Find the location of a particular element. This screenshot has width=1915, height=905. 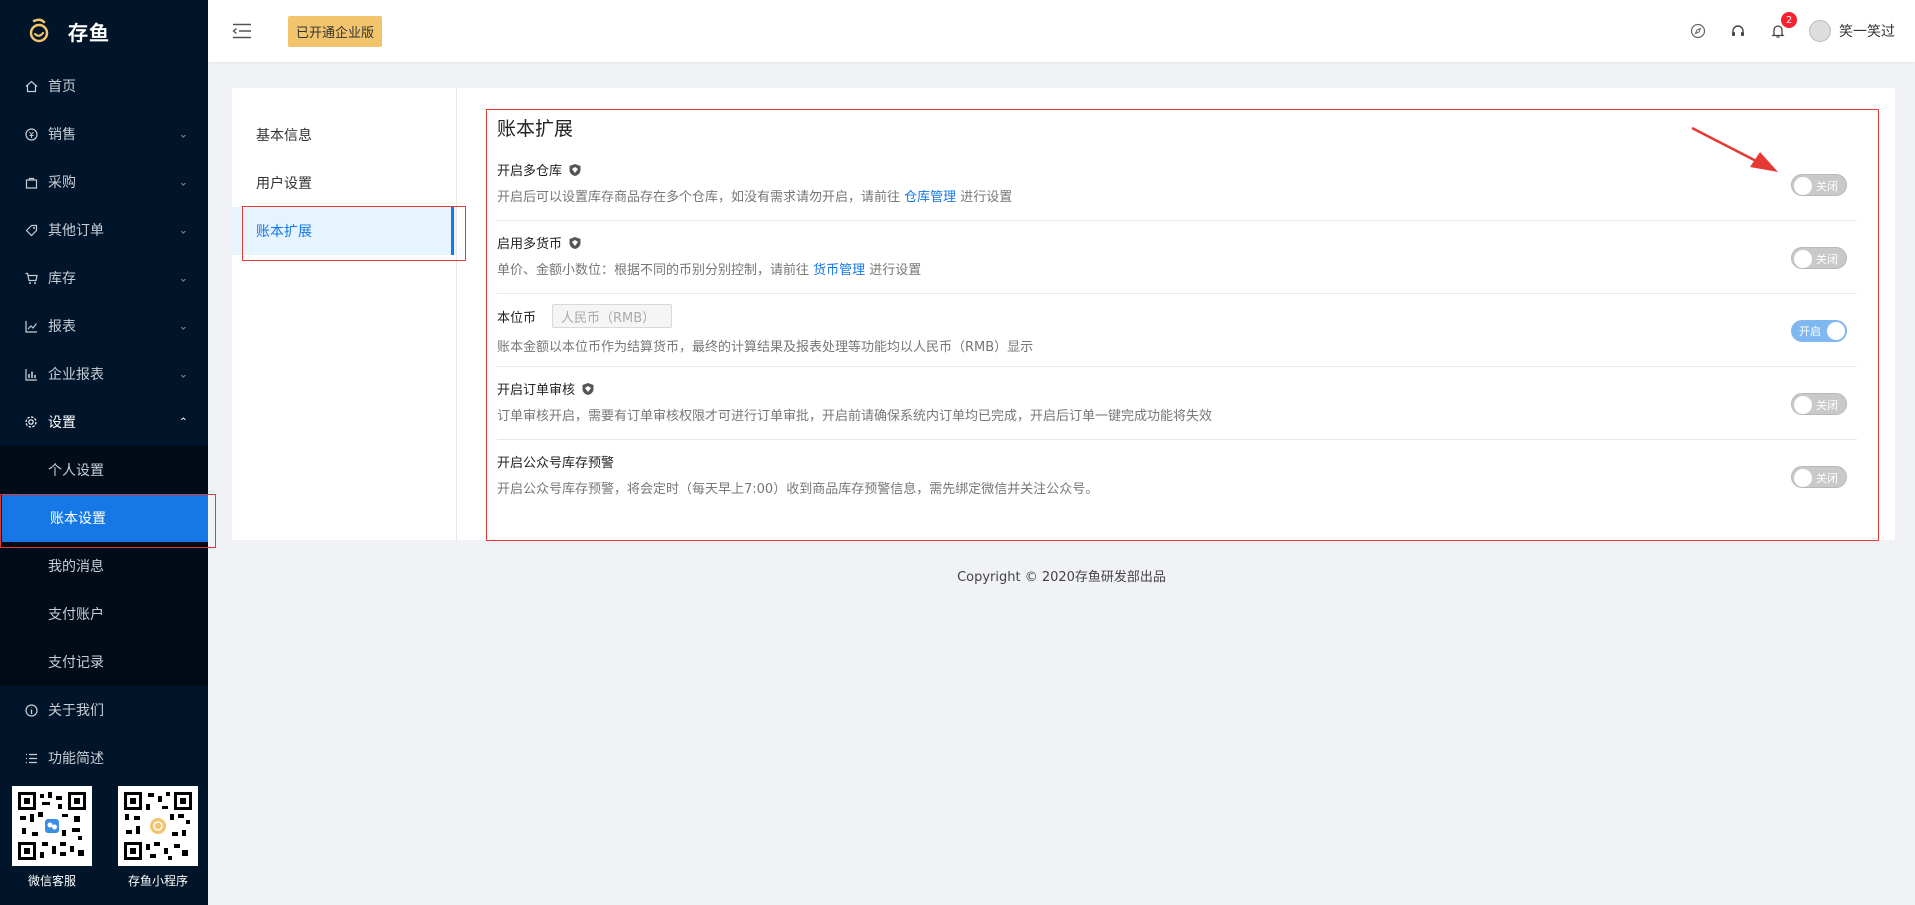

user-menu: 笑一笑过 is located at coordinates (1852, 31).